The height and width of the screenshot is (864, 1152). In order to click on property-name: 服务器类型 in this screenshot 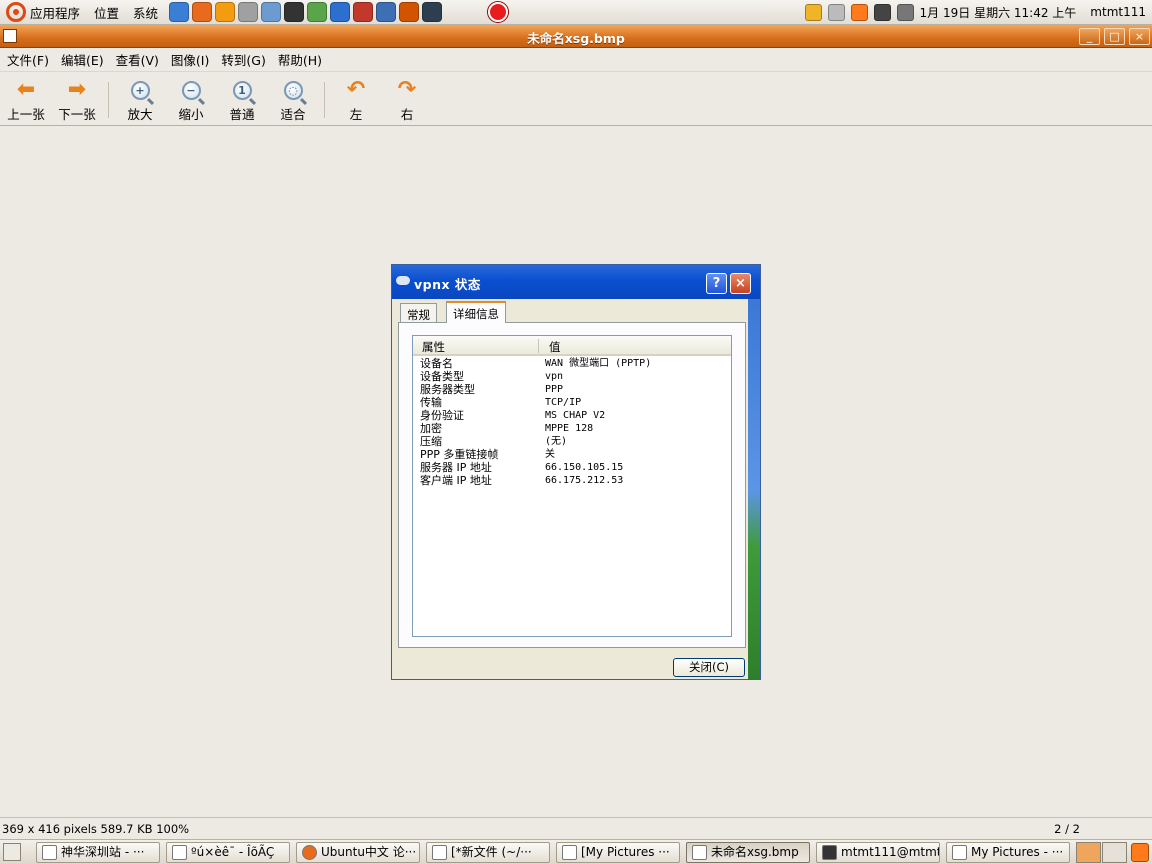, I will do `click(447, 389)`.